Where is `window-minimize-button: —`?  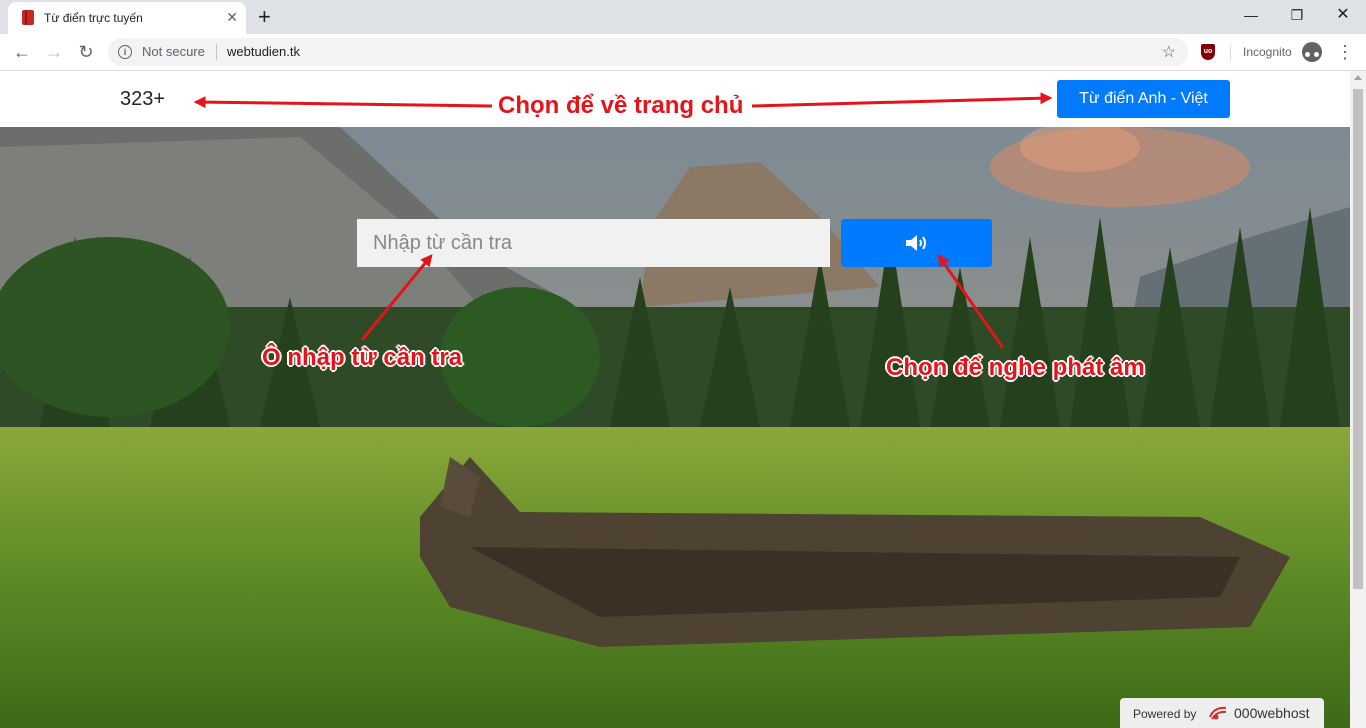 window-minimize-button: — is located at coordinates (1251, 15).